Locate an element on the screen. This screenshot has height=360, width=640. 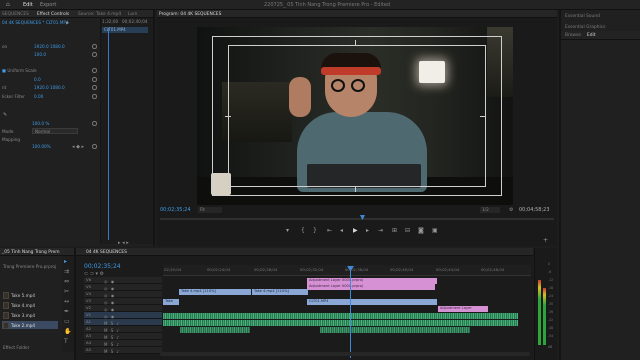
tab-lumetri: Lum is located at coordinates (132, 14).